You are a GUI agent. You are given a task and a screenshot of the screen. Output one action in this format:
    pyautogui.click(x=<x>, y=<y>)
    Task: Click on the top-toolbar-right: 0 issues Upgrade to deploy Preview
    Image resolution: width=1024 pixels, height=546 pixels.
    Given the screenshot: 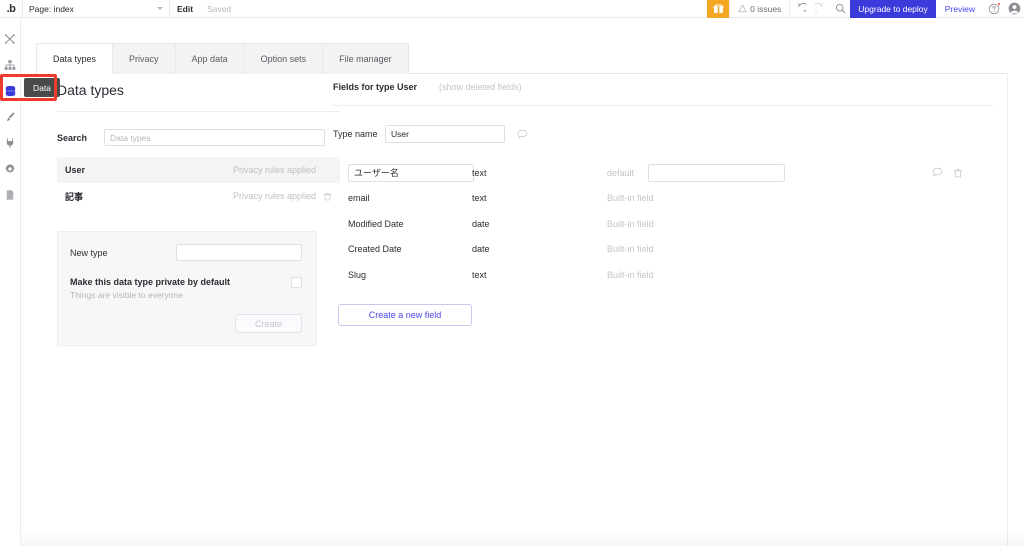 What is the action you would take?
    pyautogui.click(x=865, y=9)
    